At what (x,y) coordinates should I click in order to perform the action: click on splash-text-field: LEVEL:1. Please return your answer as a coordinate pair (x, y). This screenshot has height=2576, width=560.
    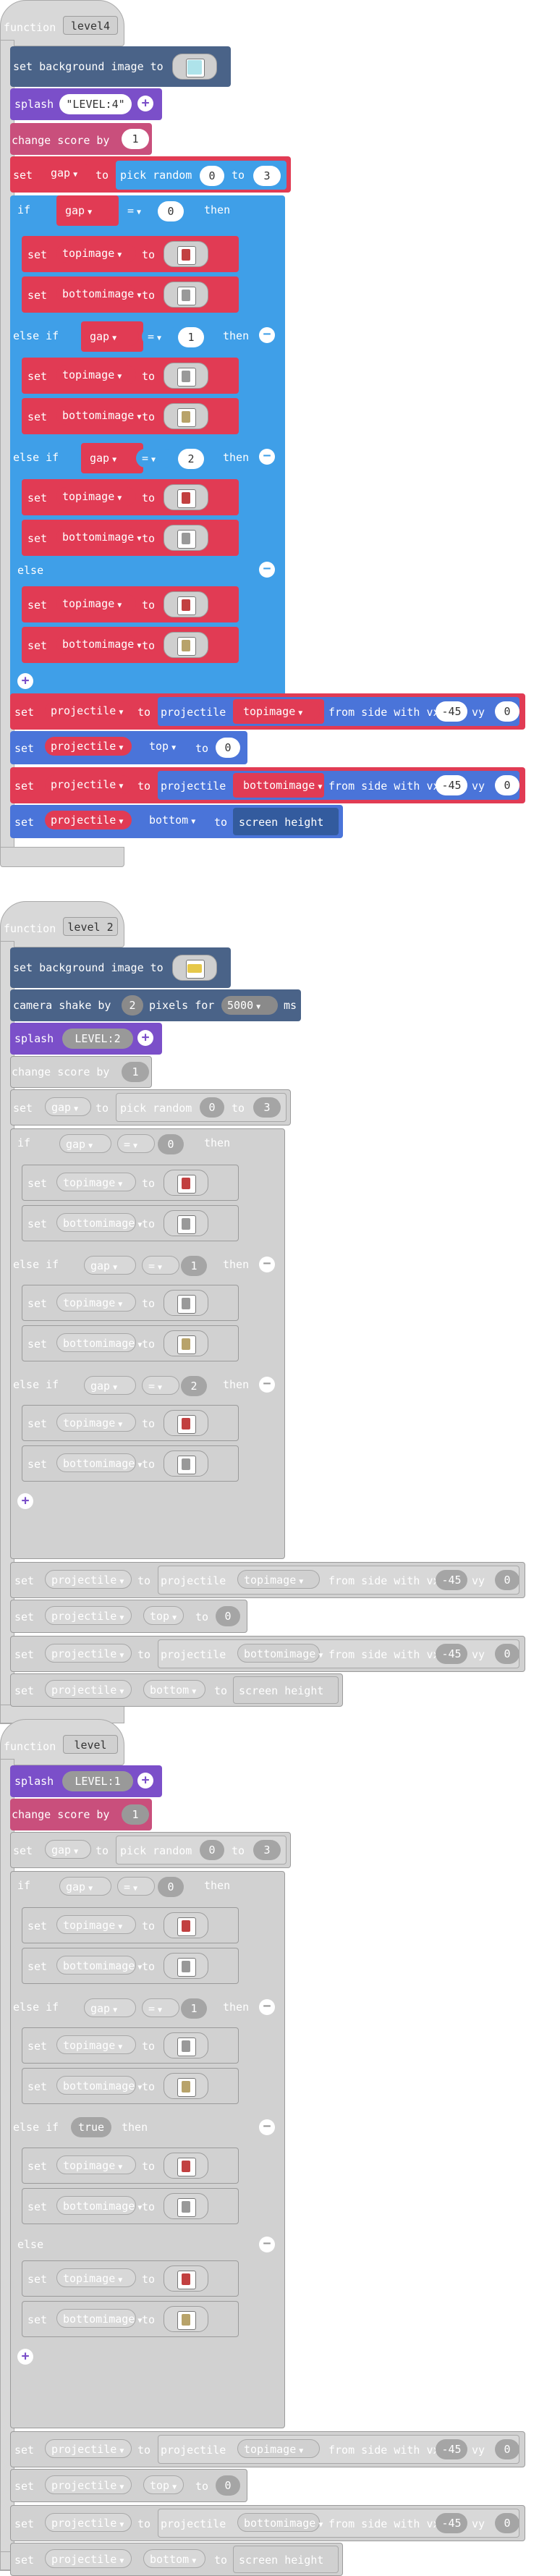
    Looking at the image, I should click on (97, 1781).